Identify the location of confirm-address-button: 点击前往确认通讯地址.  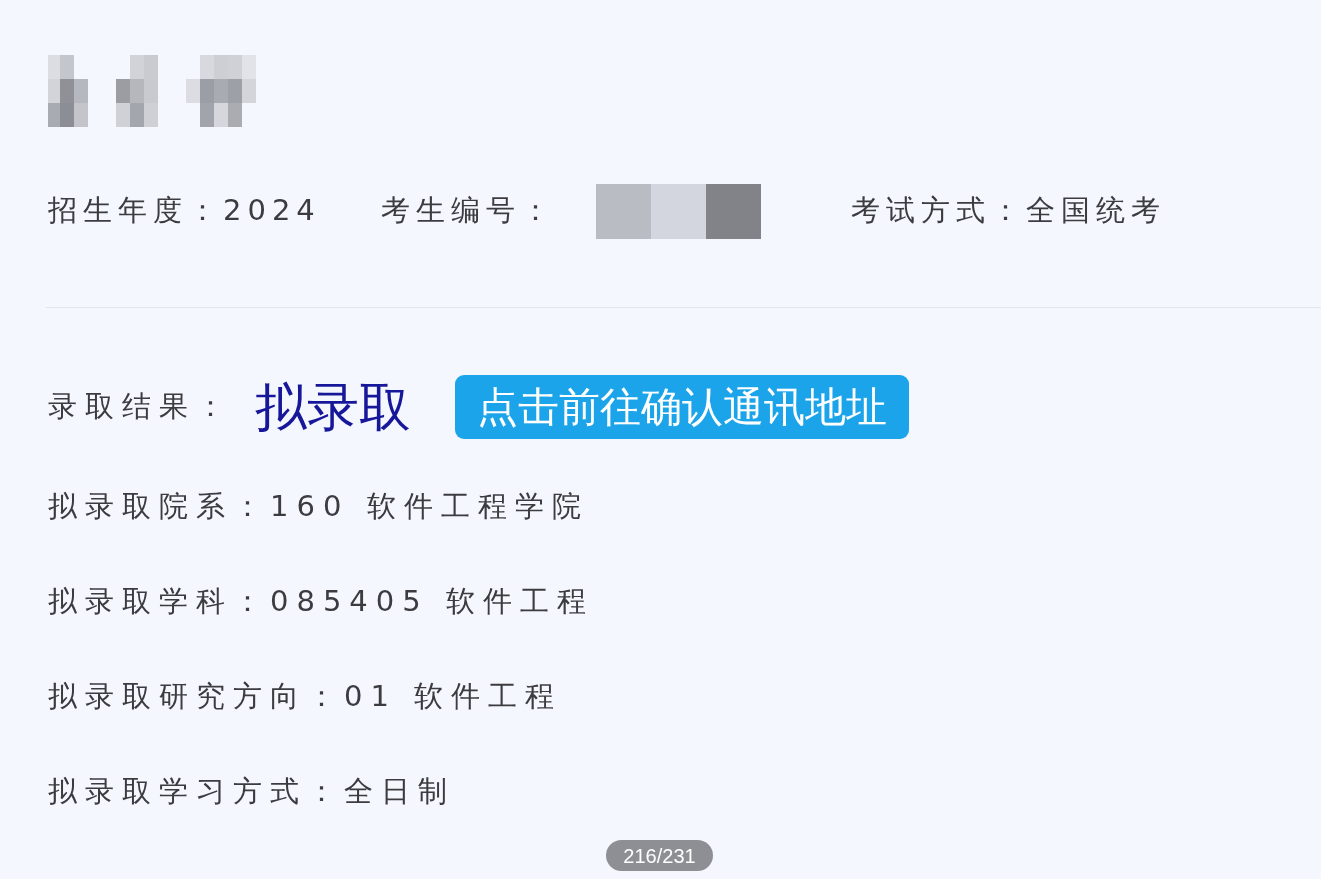
(682, 407).